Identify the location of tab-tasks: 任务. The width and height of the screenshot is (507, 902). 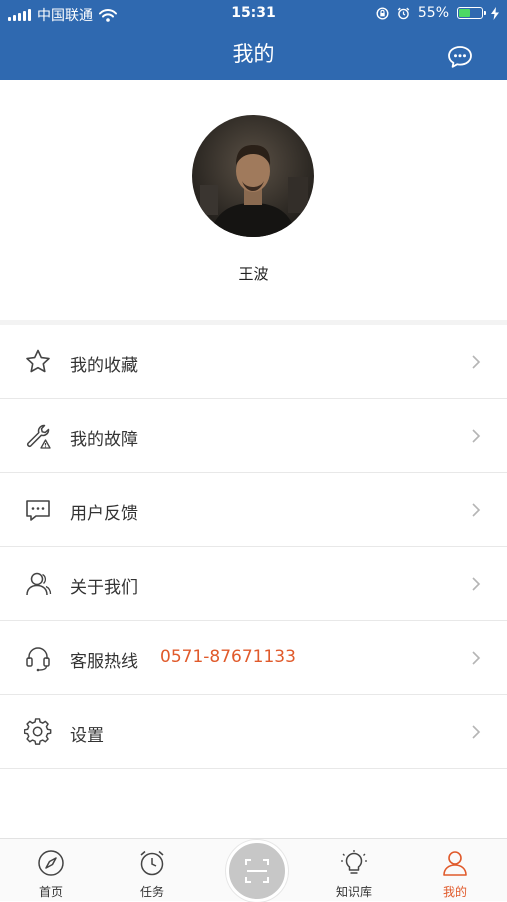
(152, 870).